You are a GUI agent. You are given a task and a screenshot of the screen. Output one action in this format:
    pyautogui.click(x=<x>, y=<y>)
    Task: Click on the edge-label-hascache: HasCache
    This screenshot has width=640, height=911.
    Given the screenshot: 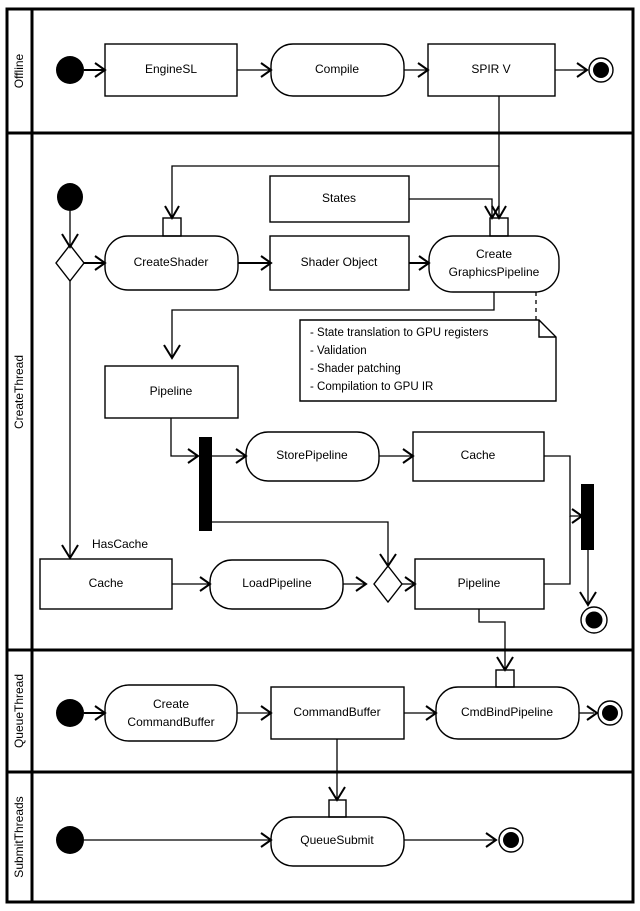 What is the action you would take?
    pyautogui.click(x=120, y=544)
    